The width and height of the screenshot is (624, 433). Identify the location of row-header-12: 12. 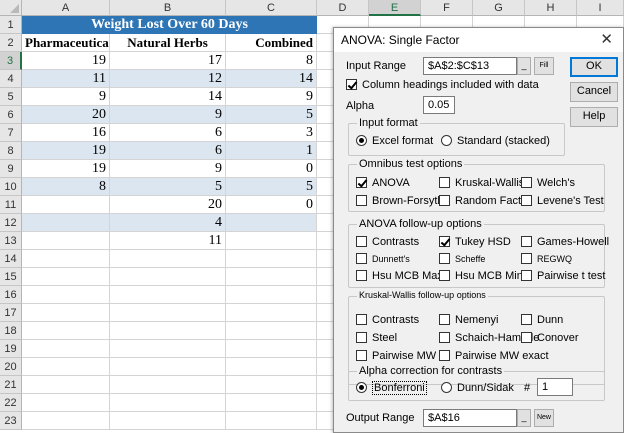
(11, 223).